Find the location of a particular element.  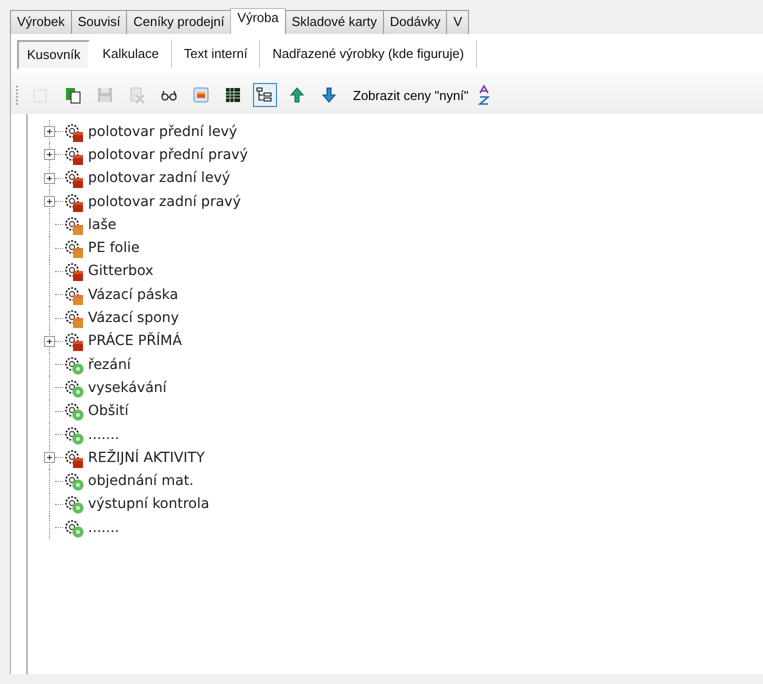

new-item-icon is located at coordinates (41, 95).